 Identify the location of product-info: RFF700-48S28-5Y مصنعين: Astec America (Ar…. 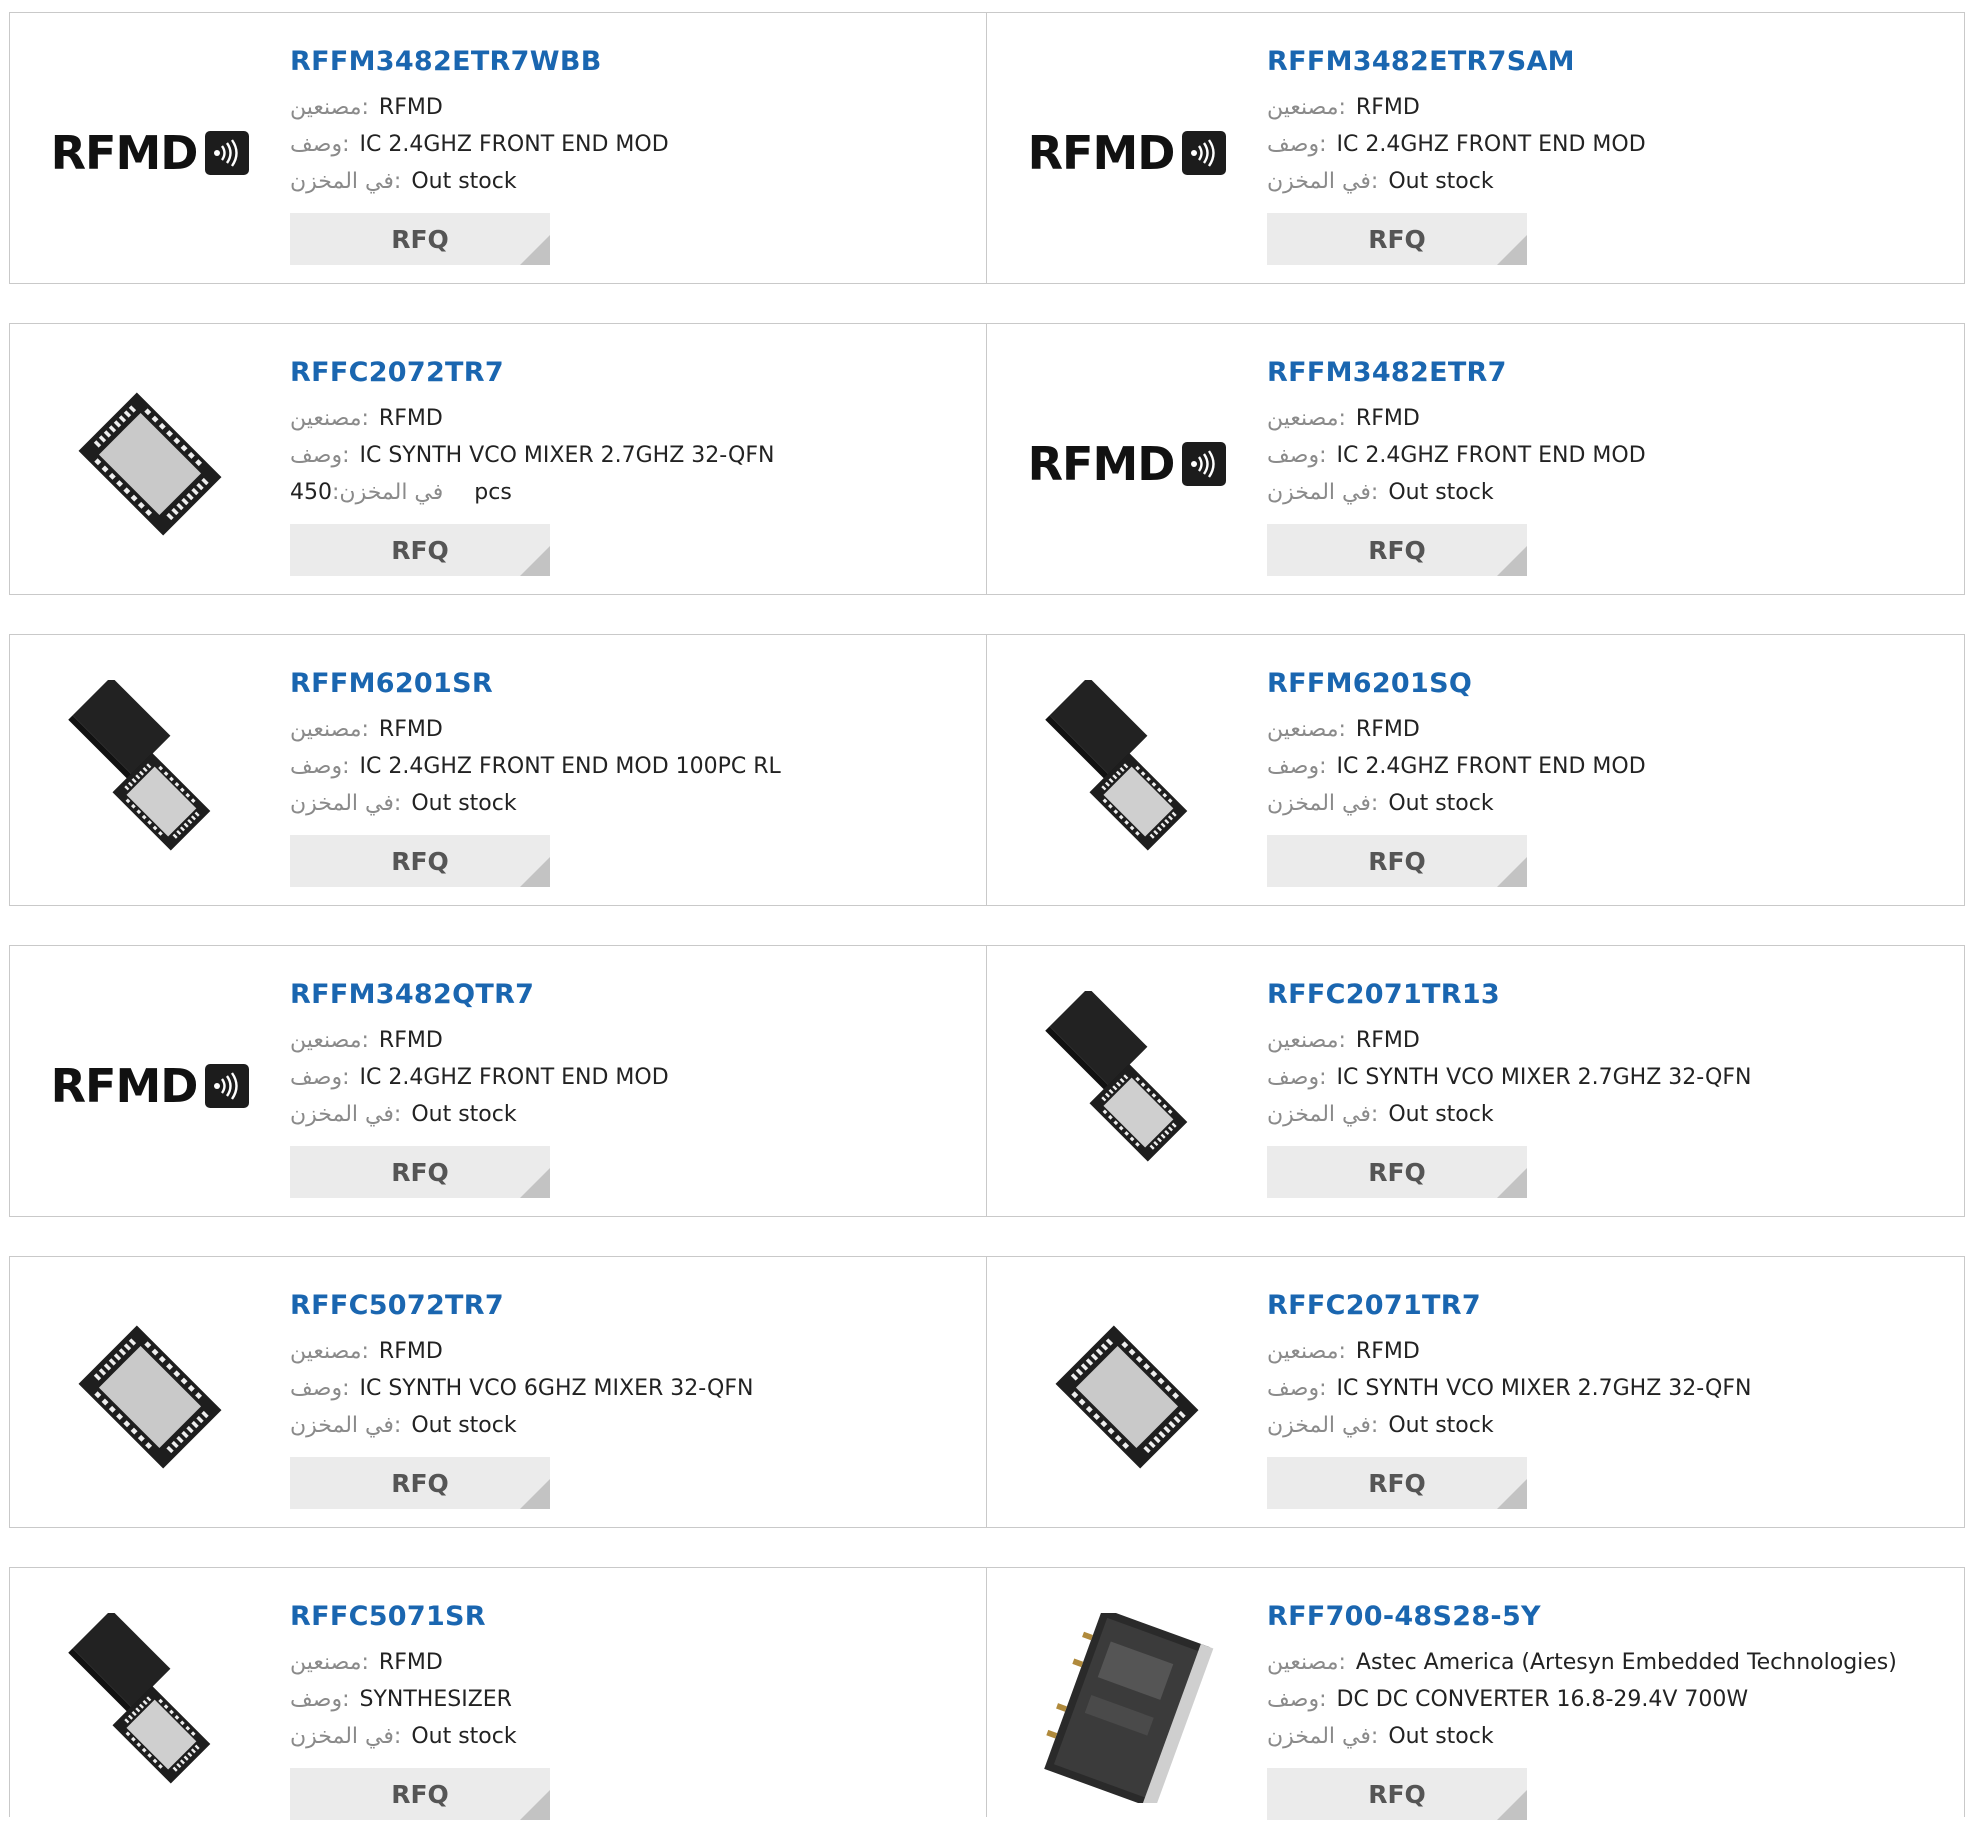
(1605, 1710).